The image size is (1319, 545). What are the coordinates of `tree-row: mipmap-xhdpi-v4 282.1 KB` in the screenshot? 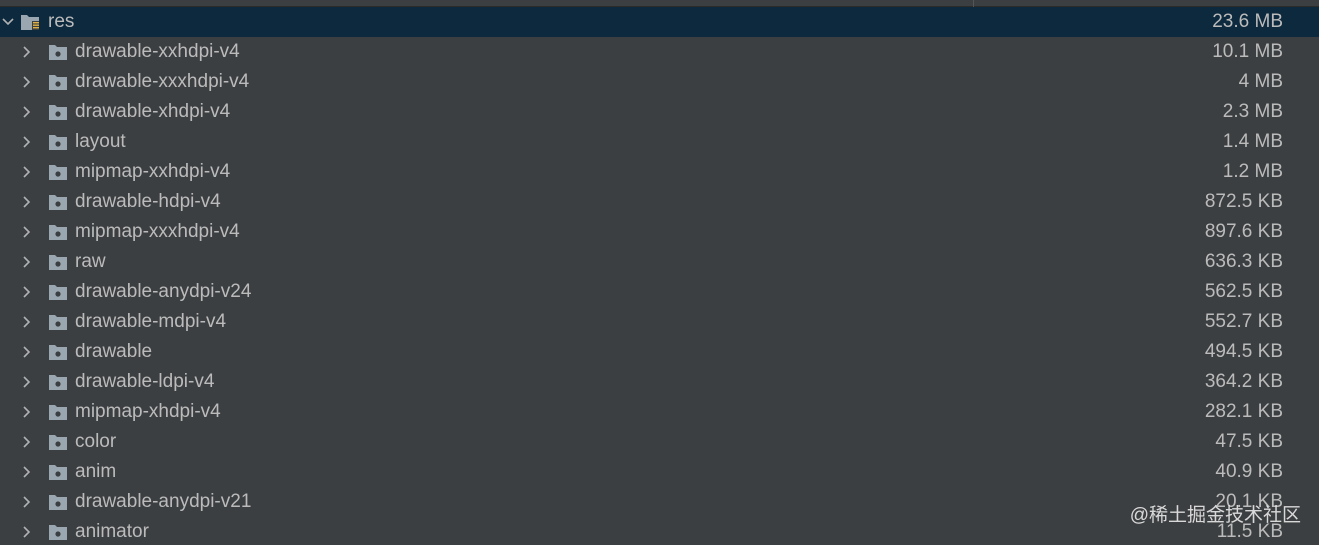 It's located at (659, 412).